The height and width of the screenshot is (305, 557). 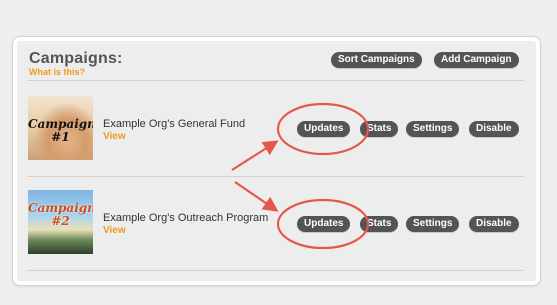 I want to click on campaign-thumbnail: Campaign #1, so click(x=60, y=128).